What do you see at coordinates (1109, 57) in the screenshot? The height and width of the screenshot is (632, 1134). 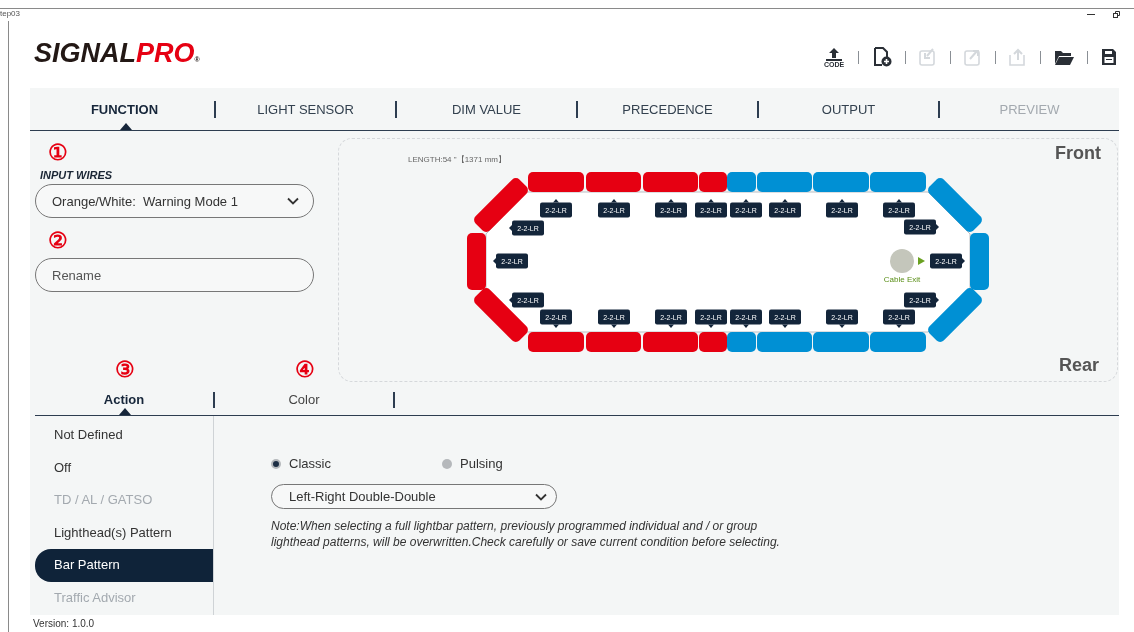 I see `save-icon` at bounding box center [1109, 57].